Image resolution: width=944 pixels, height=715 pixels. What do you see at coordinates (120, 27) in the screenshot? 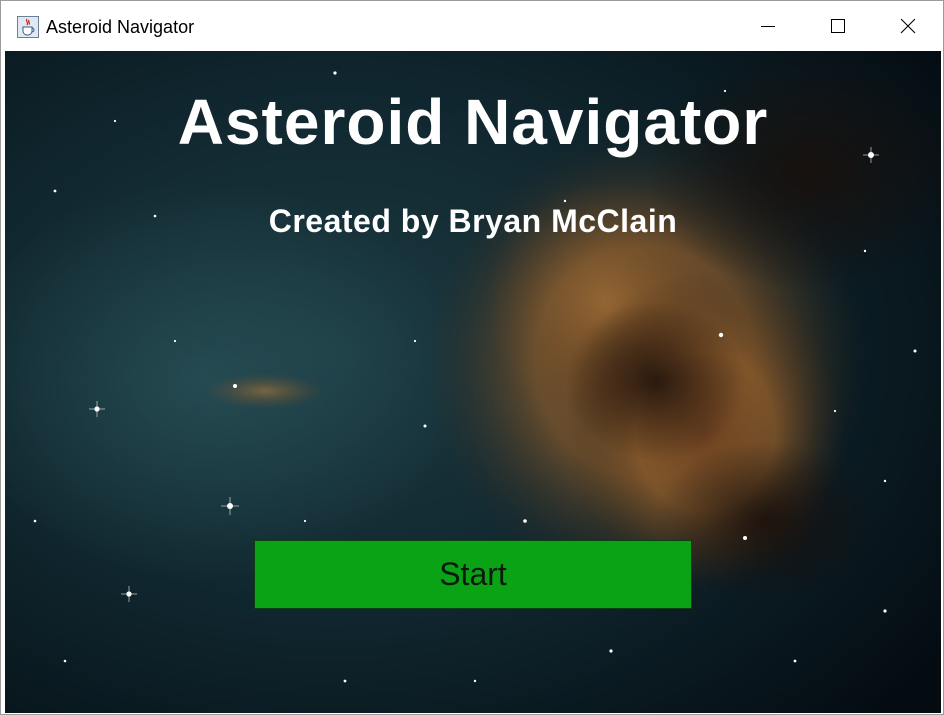
I see `window-title: Asteroid Navigator` at bounding box center [120, 27].